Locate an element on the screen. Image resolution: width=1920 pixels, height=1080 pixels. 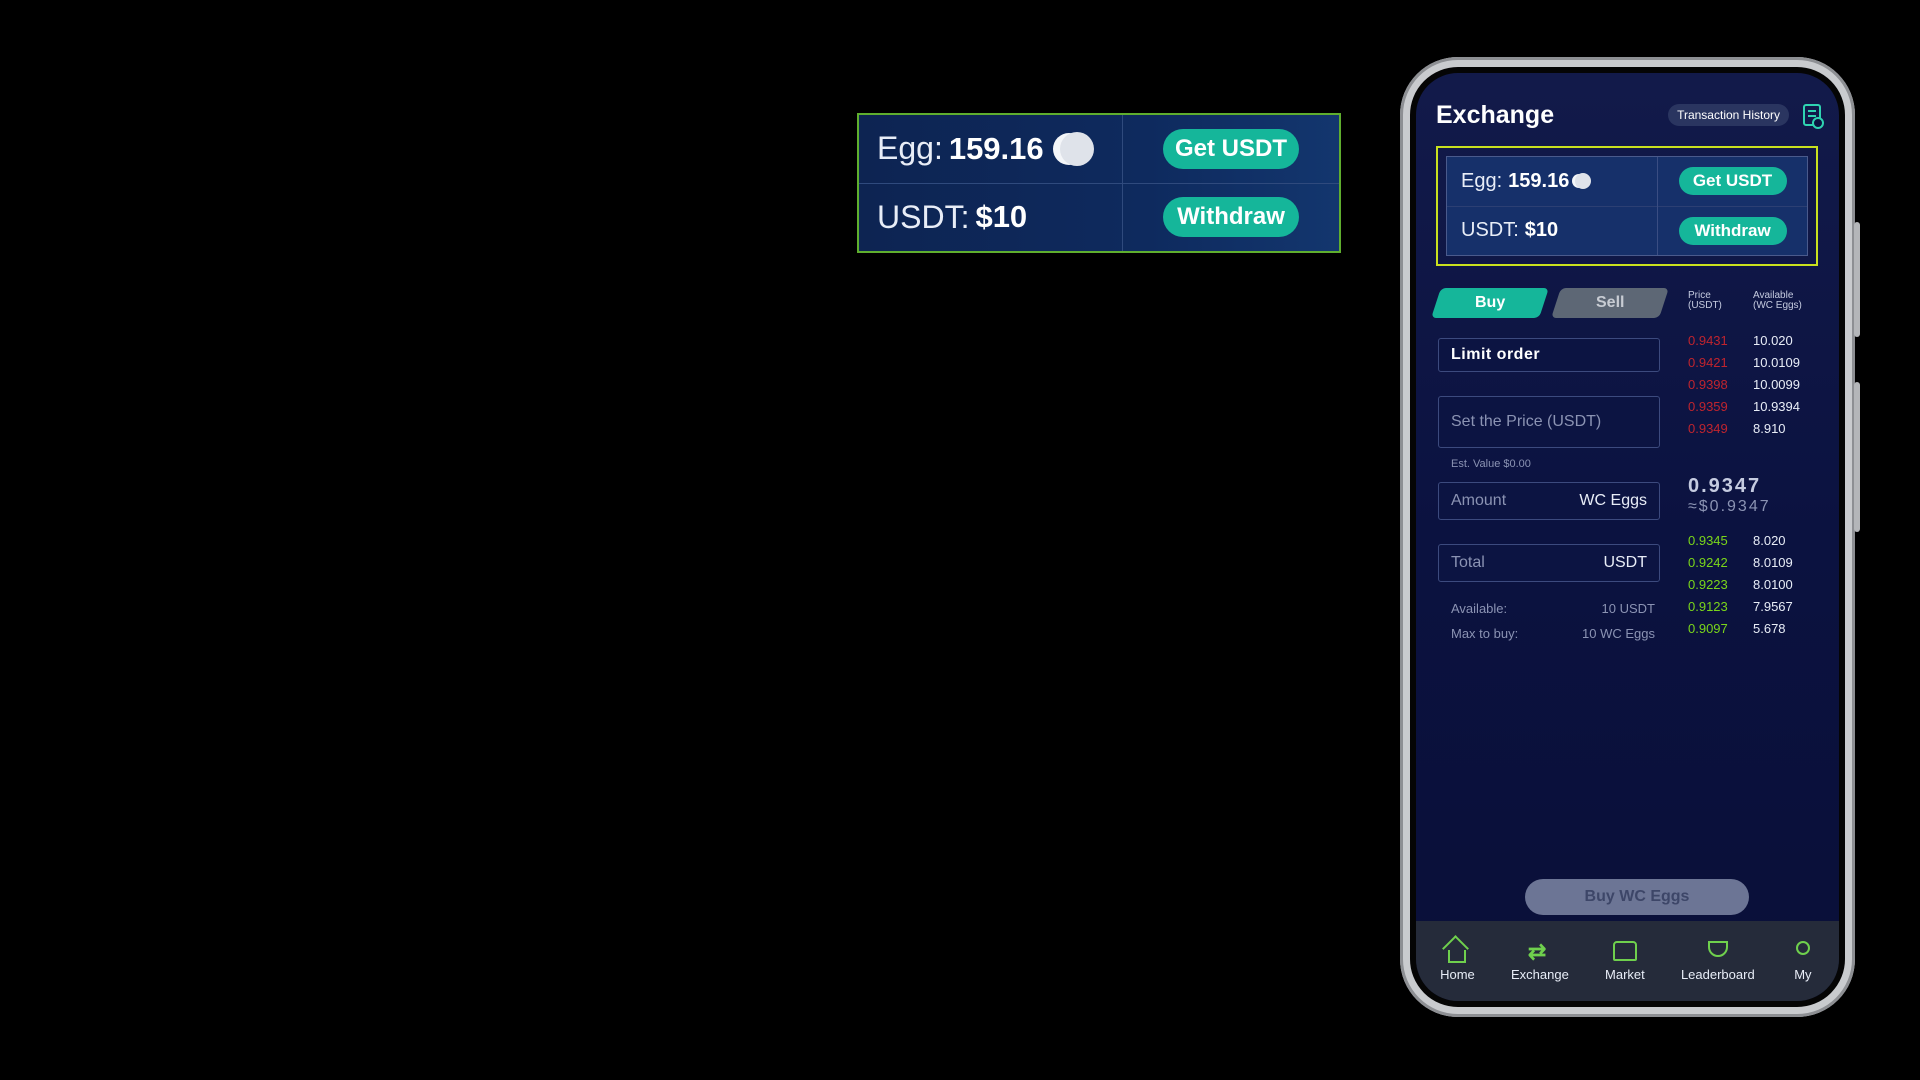
callout-egg-row: Egg: 159.16 is located at coordinates (990, 149).